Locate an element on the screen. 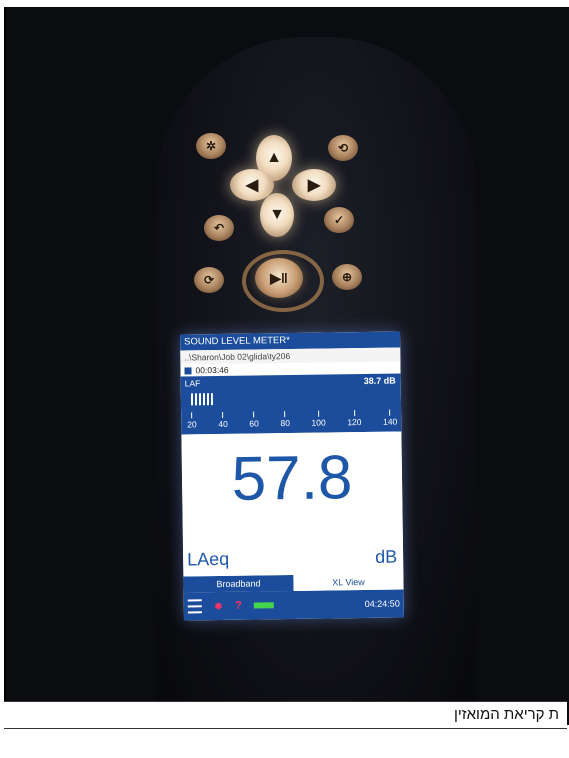 The width and height of the screenshot is (569, 758). main-label: LAeq is located at coordinates (208, 559).